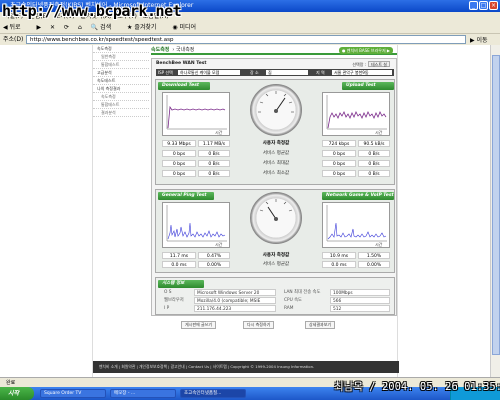  What do you see at coordinates (289, 308) in the screenshot?
I see `system-info-label: RAM` at bounding box center [289, 308].